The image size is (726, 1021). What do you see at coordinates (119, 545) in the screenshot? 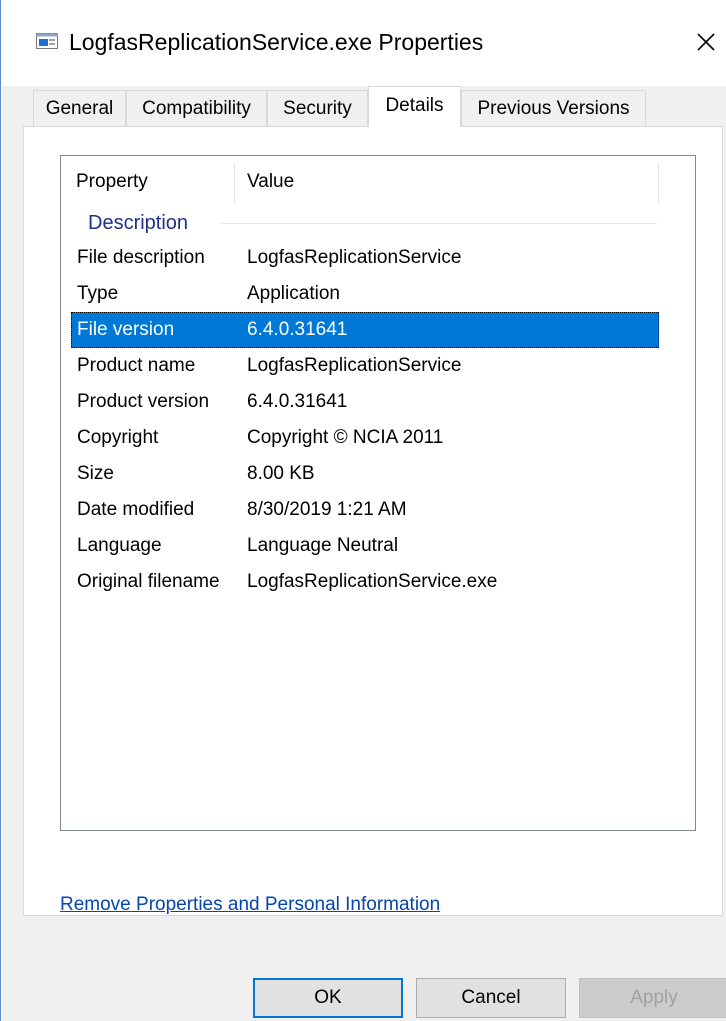
I see `property-name: Language` at bounding box center [119, 545].